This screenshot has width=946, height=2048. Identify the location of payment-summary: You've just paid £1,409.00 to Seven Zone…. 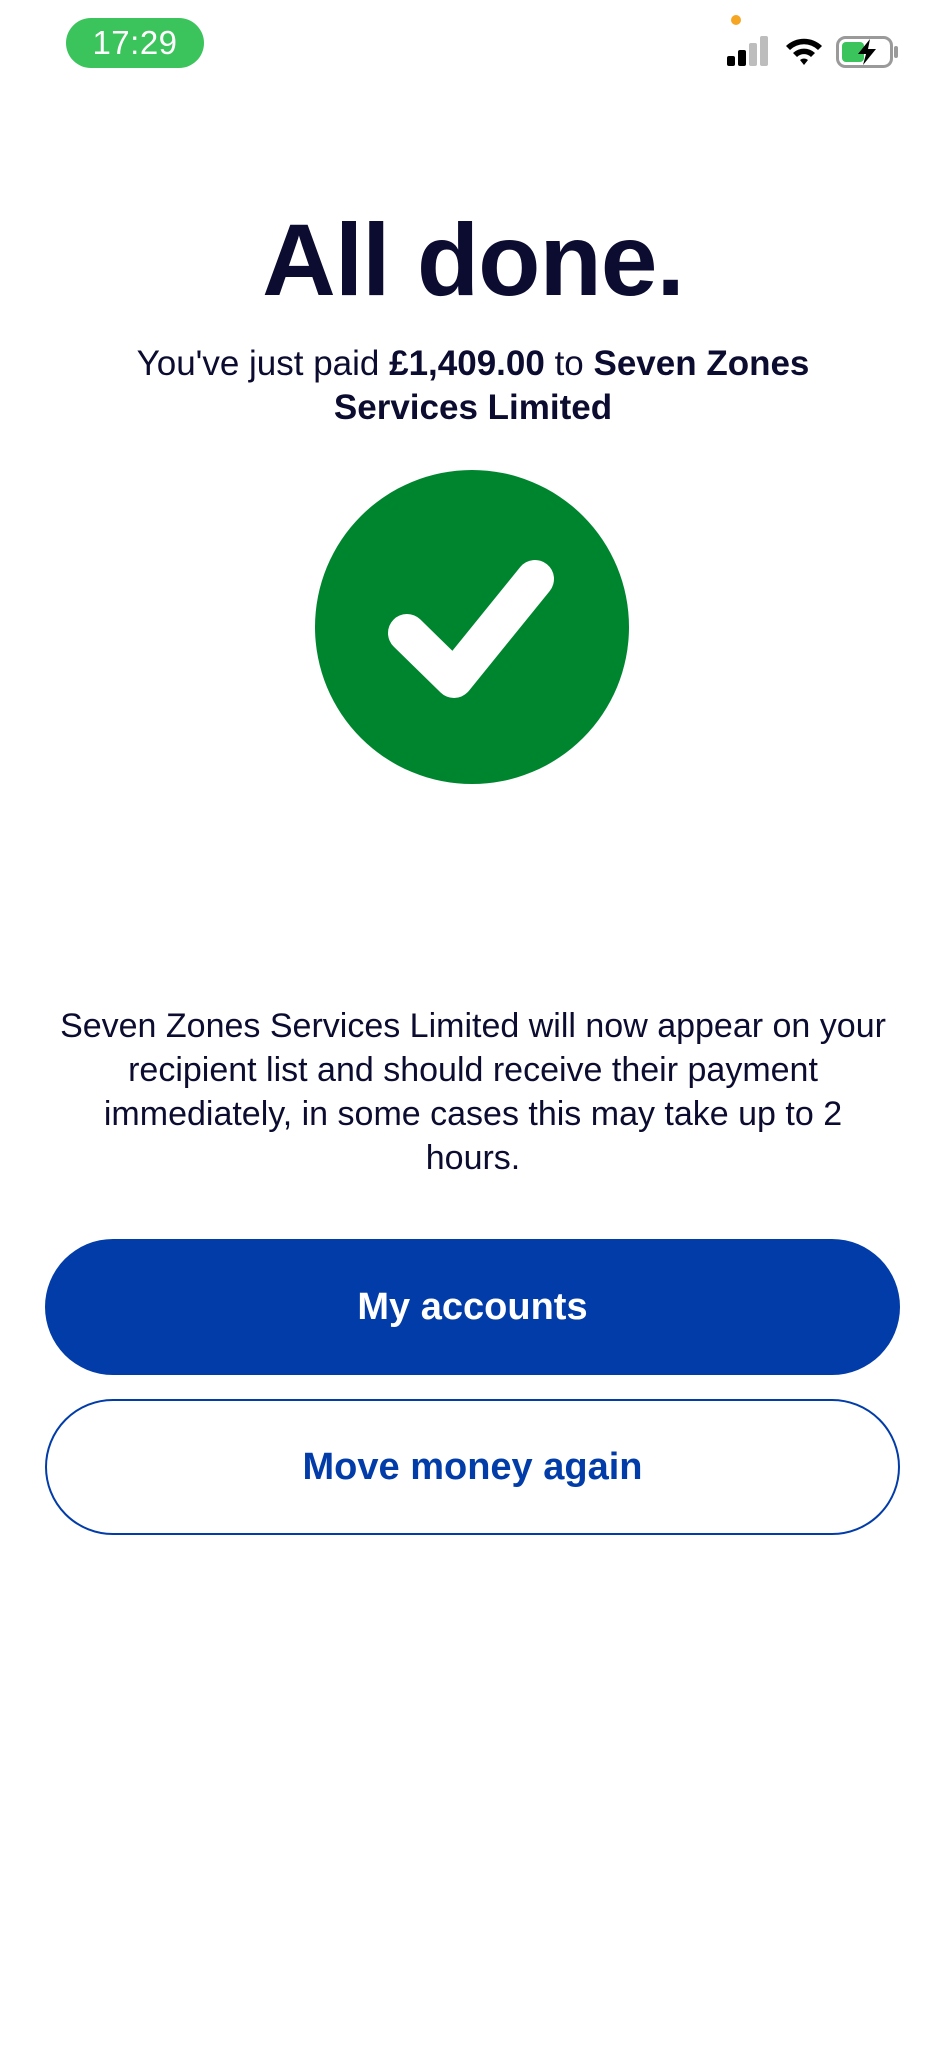
(473, 386).